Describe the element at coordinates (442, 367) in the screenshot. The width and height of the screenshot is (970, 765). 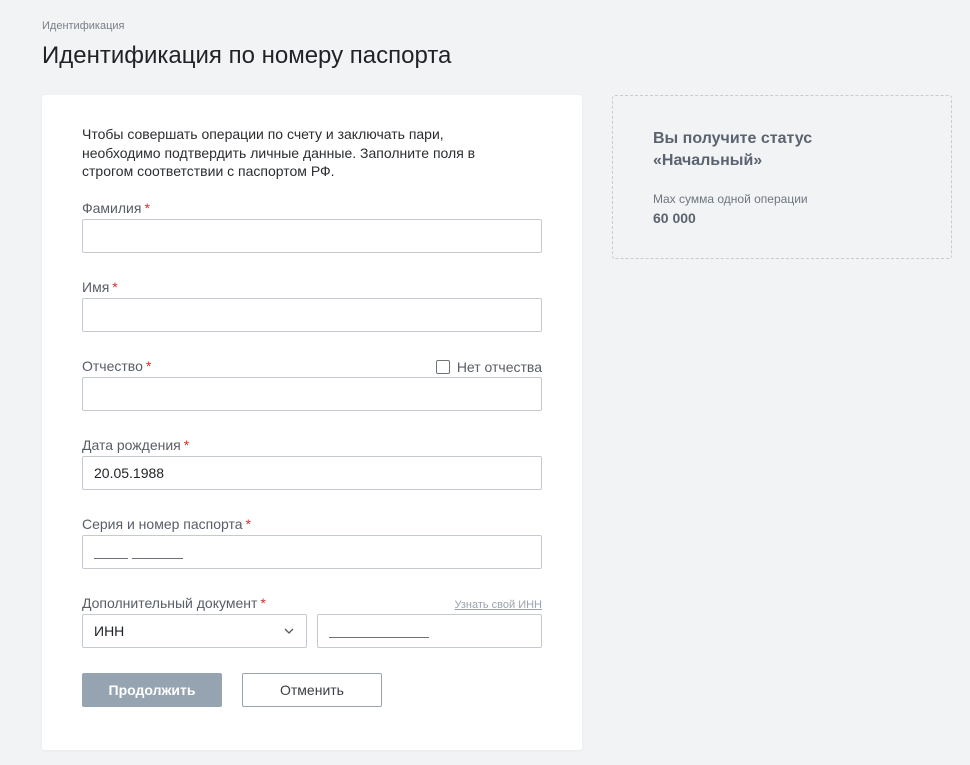
I see `checkbox-icon` at that location.